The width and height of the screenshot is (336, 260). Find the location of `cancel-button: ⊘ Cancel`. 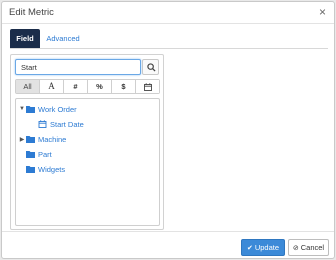

cancel-button: ⊘ Cancel is located at coordinates (308, 247).